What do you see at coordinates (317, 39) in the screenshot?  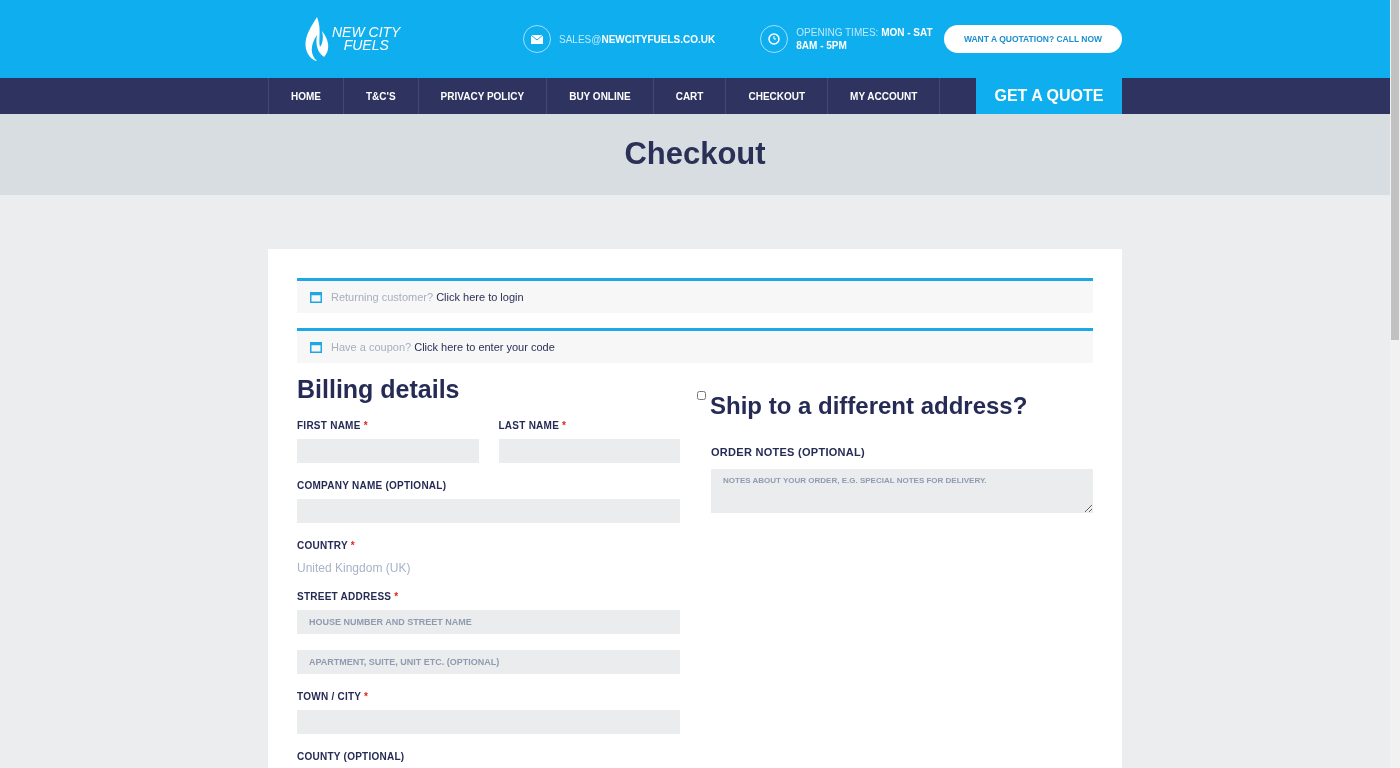 I see `flame-logo-icon` at bounding box center [317, 39].